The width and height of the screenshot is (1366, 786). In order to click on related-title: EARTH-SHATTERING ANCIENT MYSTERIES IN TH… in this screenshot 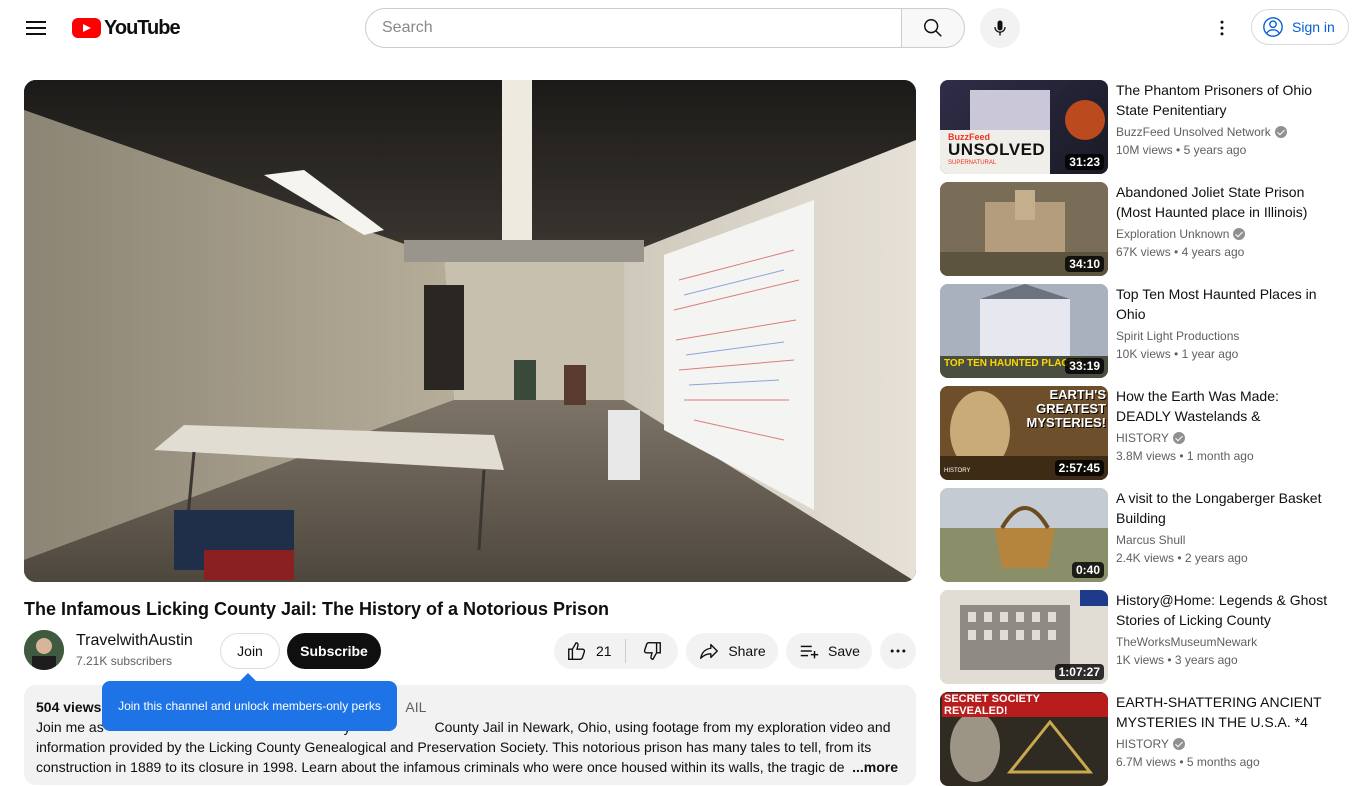, I will do `click(1222, 712)`.